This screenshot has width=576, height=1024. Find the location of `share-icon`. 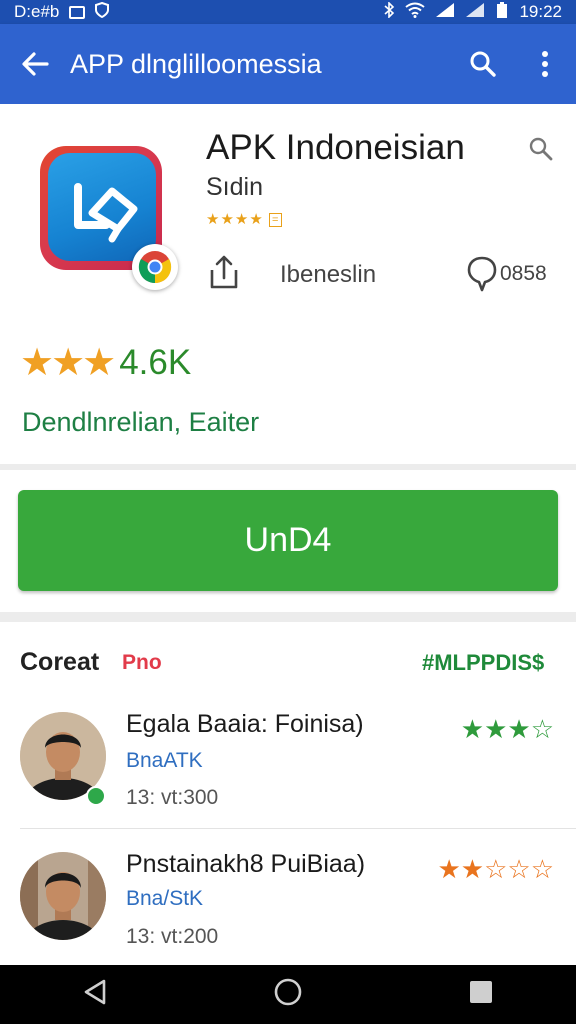

share-icon is located at coordinates (224, 272).